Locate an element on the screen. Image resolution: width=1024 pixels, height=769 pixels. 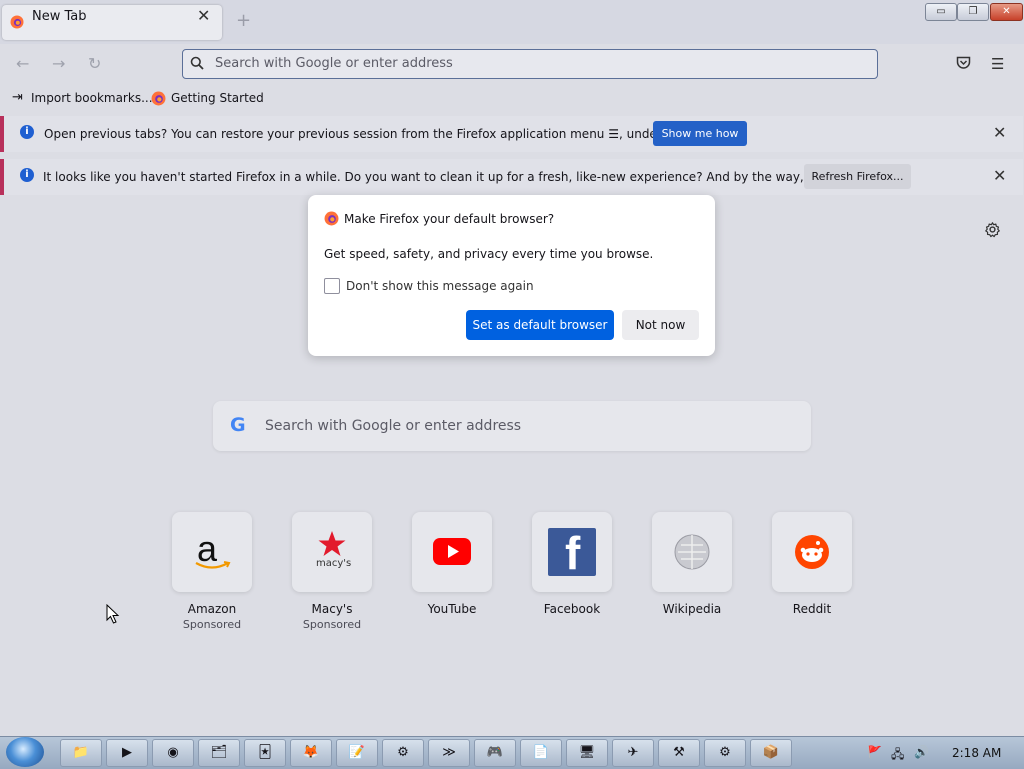
mouse-cursor-icon is located at coordinates (113, 614).